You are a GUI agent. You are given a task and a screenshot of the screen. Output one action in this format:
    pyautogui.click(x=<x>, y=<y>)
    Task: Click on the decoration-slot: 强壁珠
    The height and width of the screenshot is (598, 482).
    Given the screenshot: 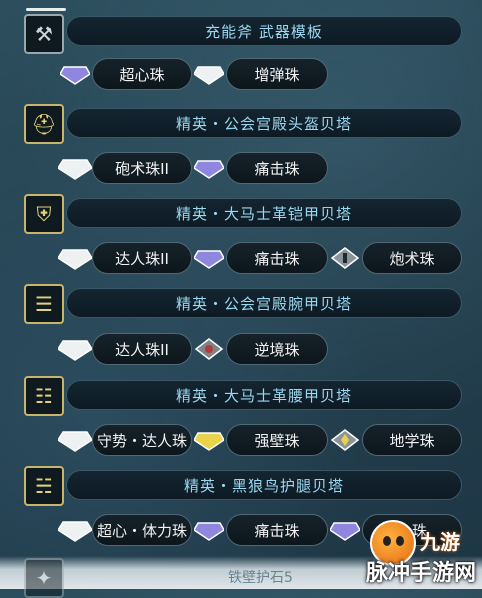 What is the action you would take?
    pyautogui.click(x=277, y=440)
    